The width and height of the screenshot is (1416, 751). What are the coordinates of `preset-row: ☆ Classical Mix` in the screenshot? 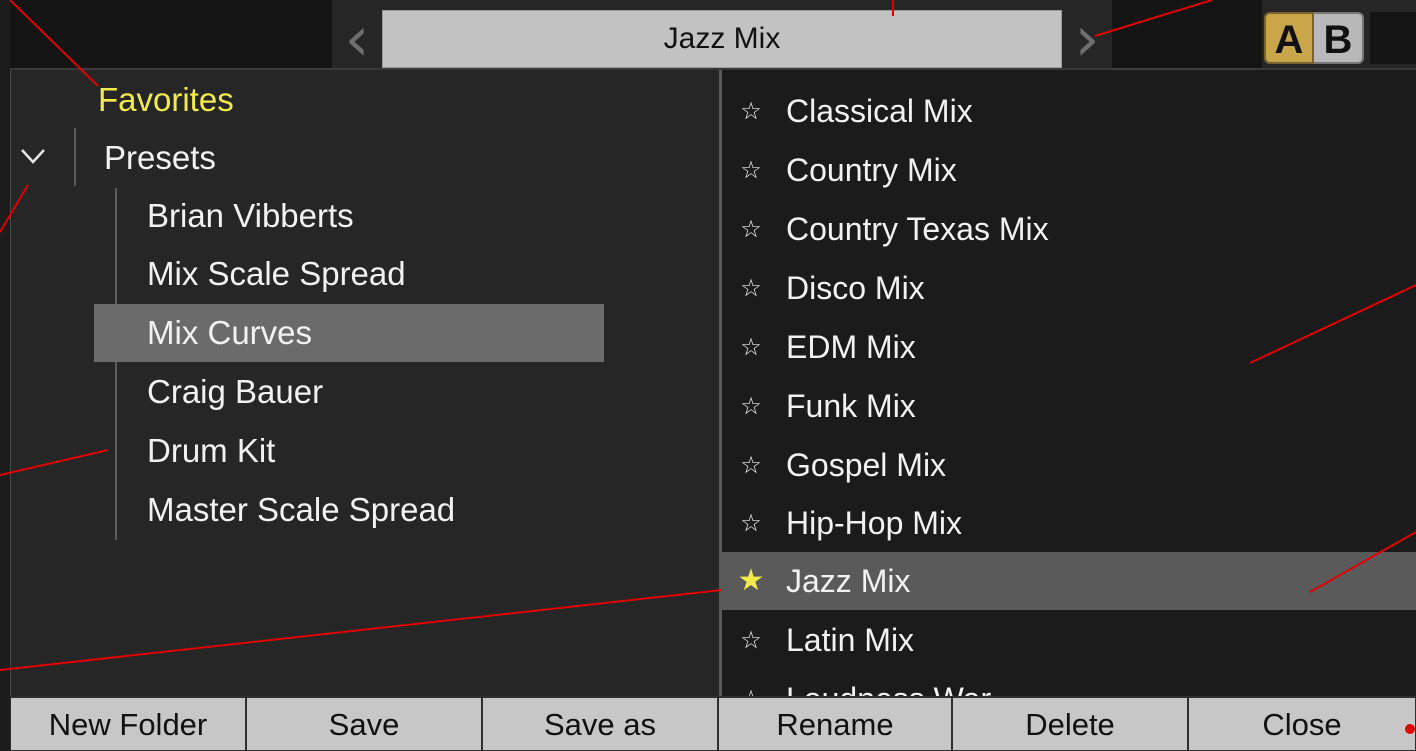 It's located at (1069, 111).